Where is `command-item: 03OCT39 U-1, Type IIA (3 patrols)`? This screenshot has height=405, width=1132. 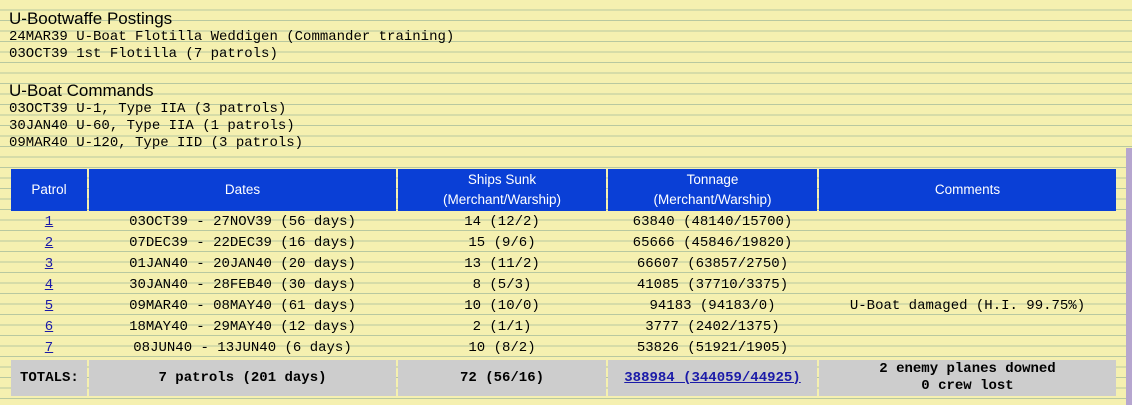
command-item: 03OCT39 U-1, Type IIA (3 patrols) is located at coordinates (148, 109).